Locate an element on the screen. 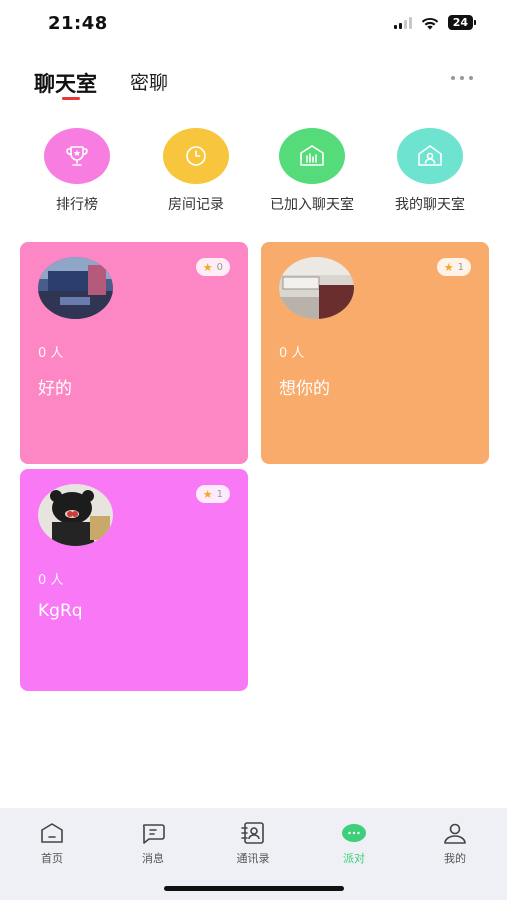  quick-entry-room-history: 房间记录 is located at coordinates (196, 171).